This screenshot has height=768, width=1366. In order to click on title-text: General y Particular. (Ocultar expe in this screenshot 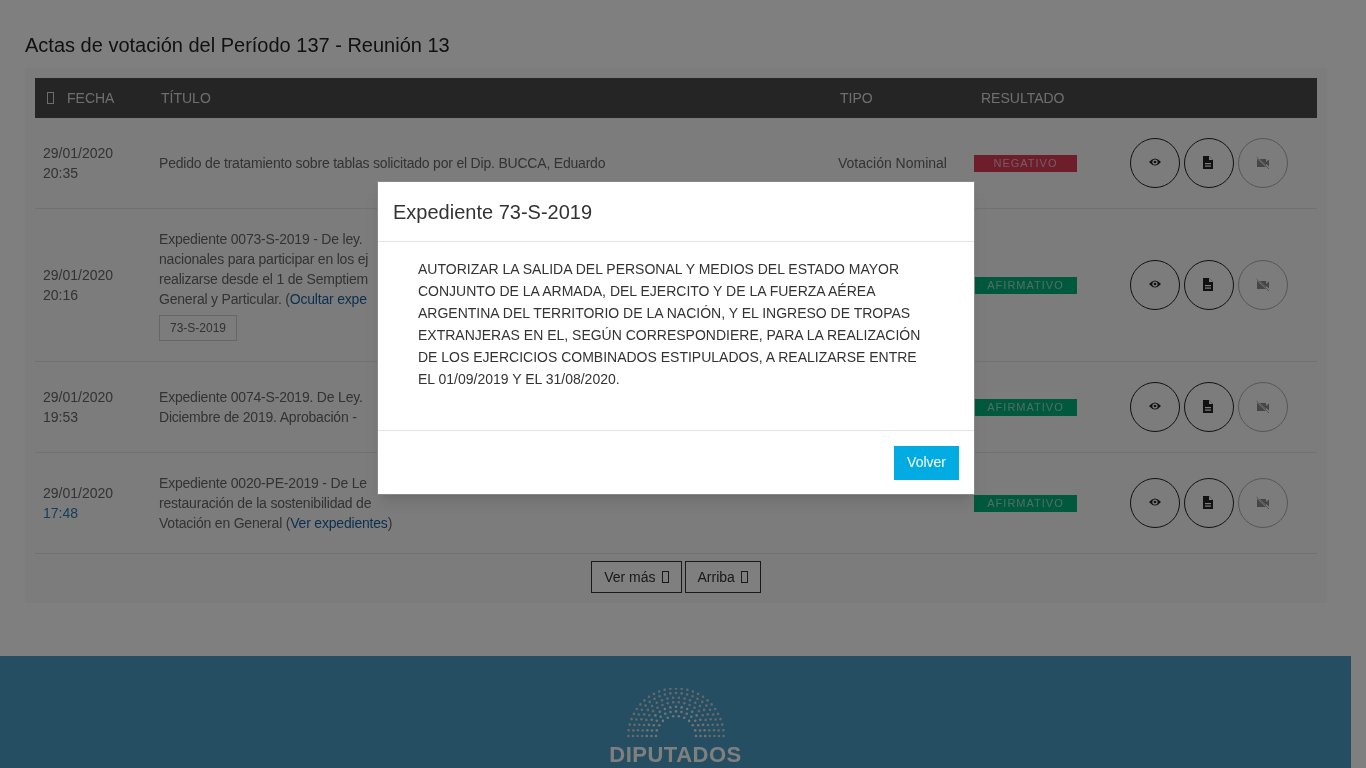, I will do `click(263, 299)`.